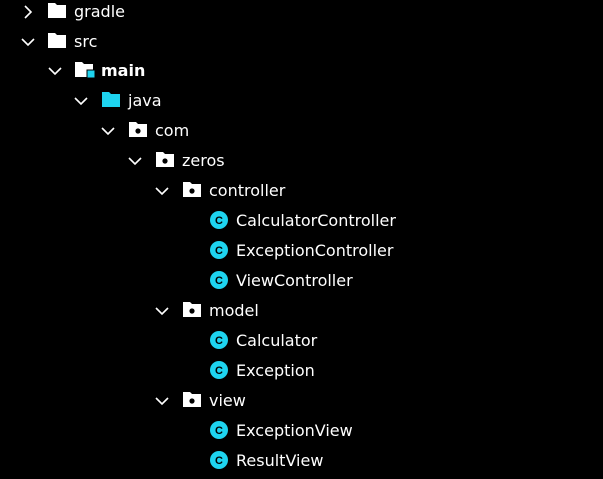 This screenshot has width=603, height=479. I want to click on chevron-right-icon, so click(28, 13).